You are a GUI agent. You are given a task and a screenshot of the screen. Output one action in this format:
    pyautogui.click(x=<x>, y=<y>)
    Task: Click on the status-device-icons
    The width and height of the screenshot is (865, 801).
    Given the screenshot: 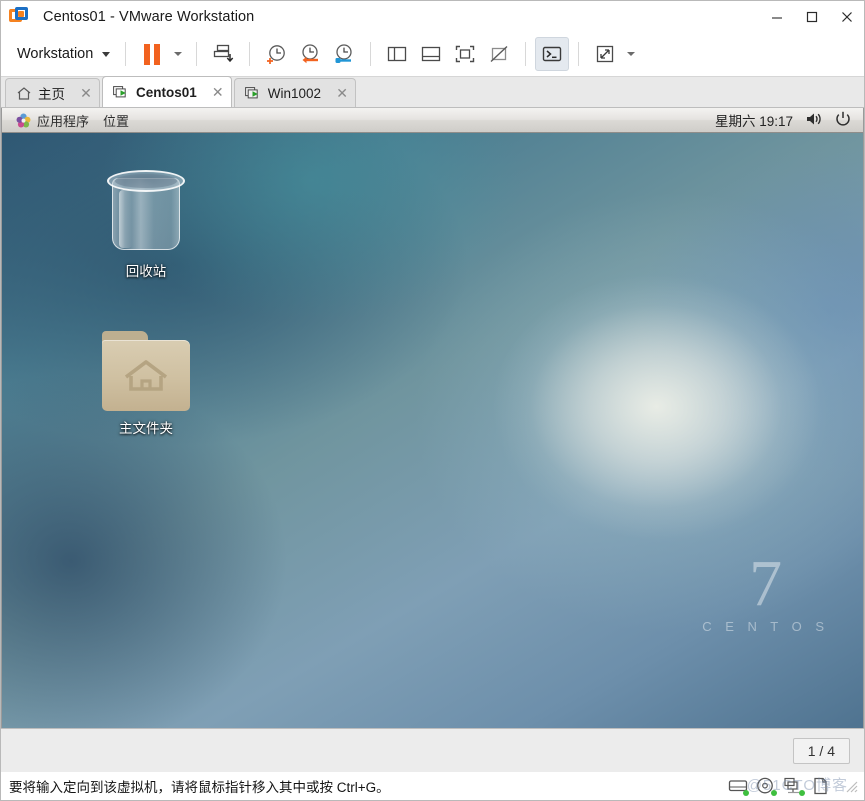 What is the action you would take?
    pyautogui.click(x=793, y=786)
    